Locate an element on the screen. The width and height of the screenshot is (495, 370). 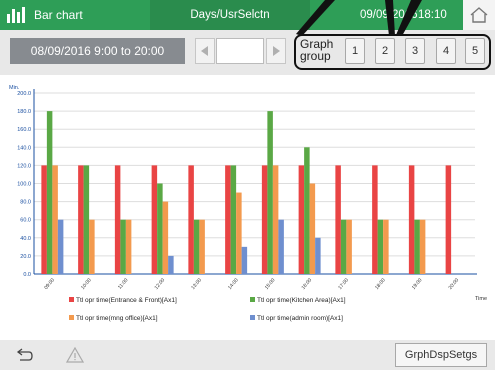
legend-entry: Ttl opr time(admin room)[Ax1] is located at coordinates (300, 318).